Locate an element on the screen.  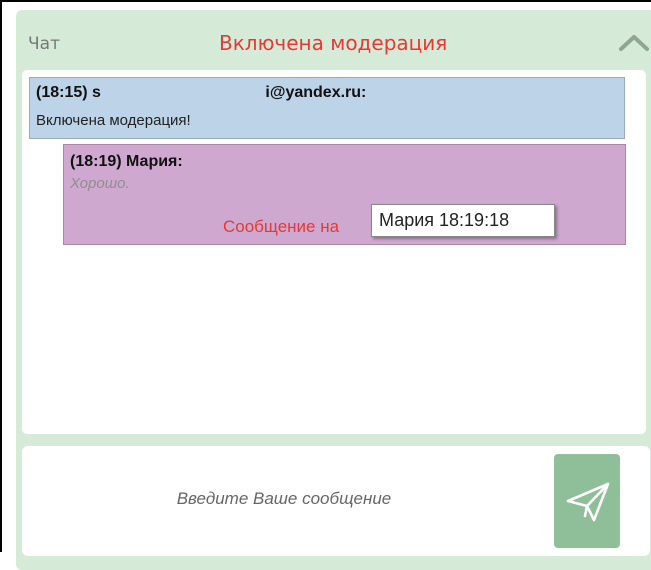
moderation-status-title: Включена модерация is located at coordinates (333, 43).